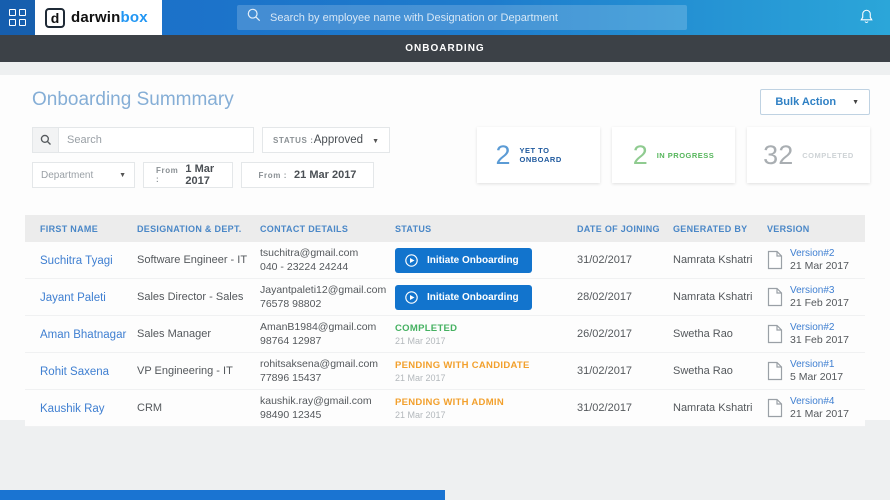  What do you see at coordinates (326, 140) in the screenshot?
I see `status-filter-dropdown: STATUS : Approved ▼` at bounding box center [326, 140].